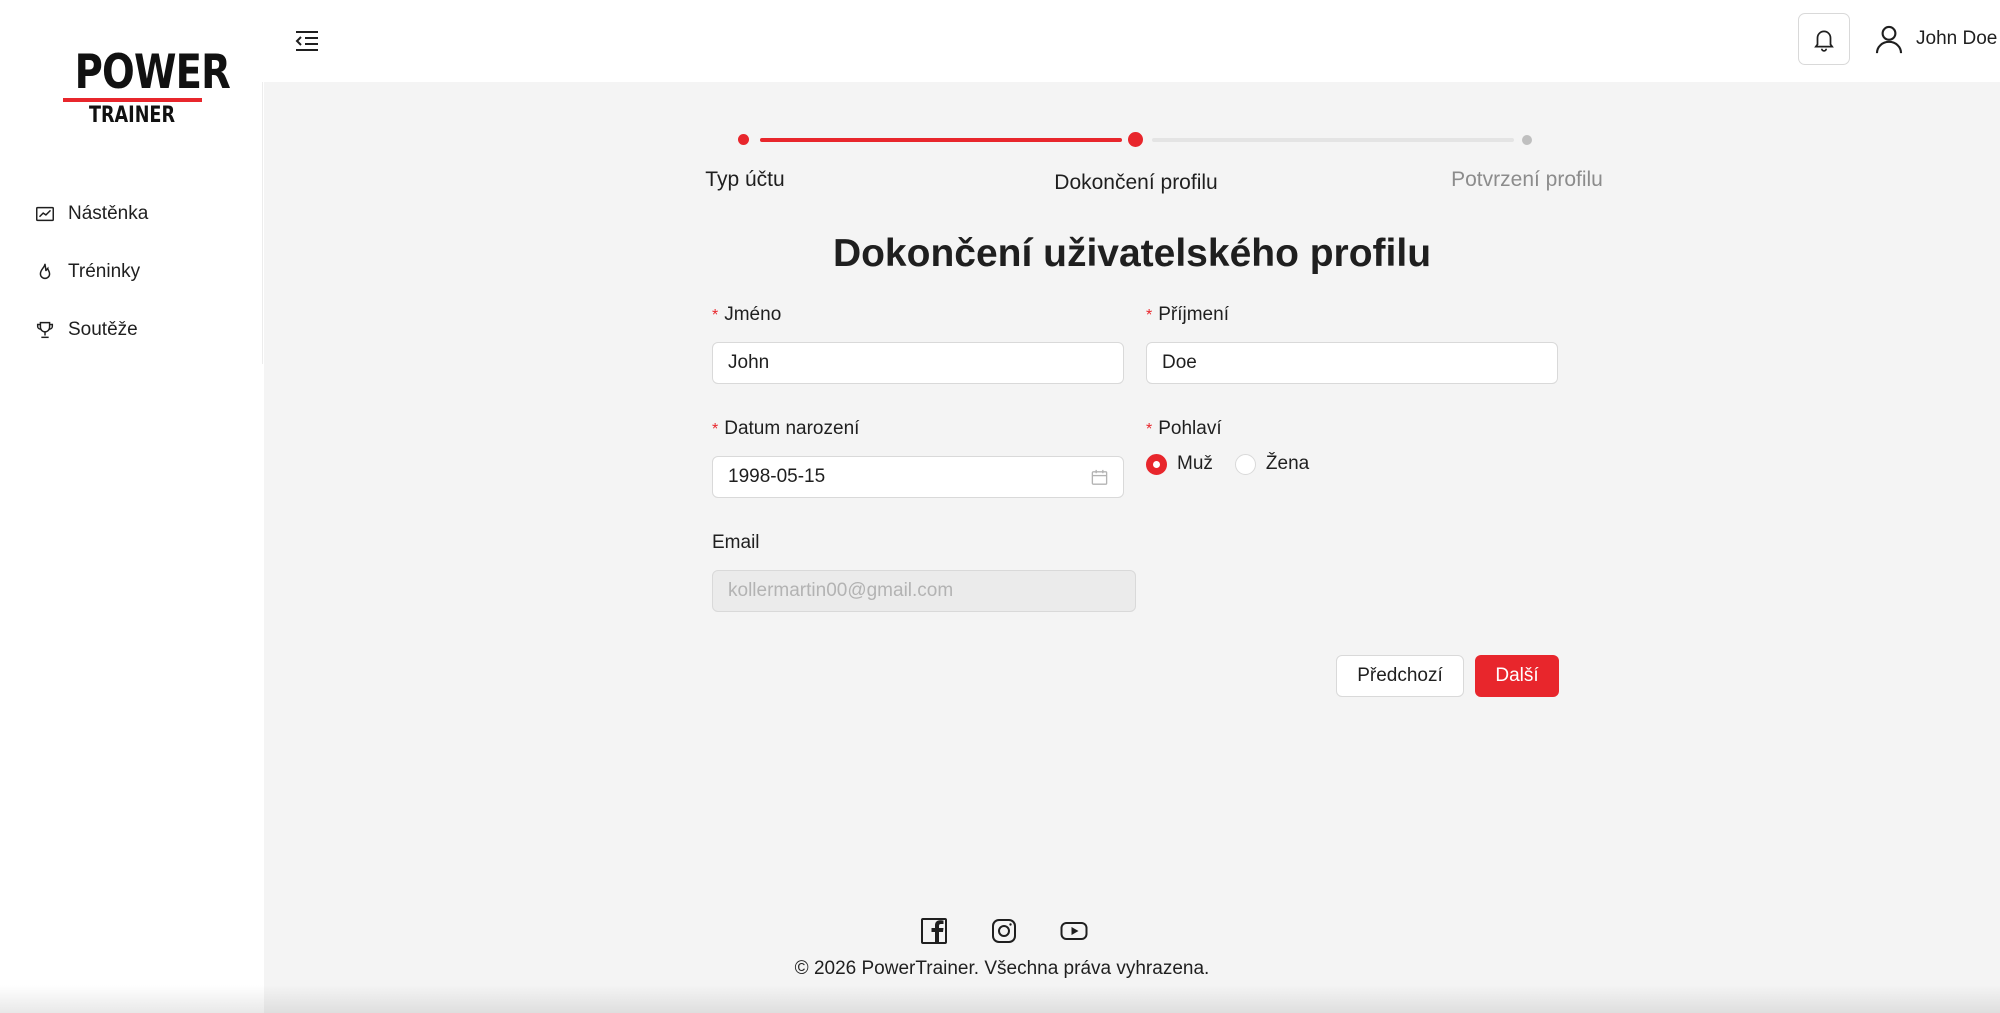 Image resolution: width=2000 pixels, height=1013 pixels. I want to click on logo-power-text: POWER, so click(152, 72).